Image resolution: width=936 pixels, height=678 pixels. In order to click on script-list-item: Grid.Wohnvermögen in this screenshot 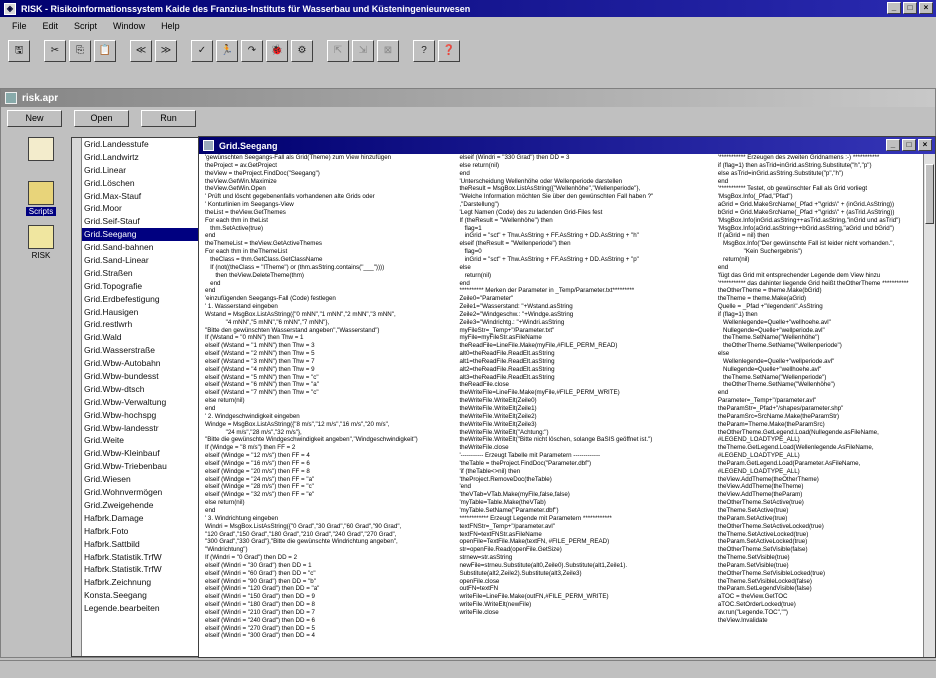, I will do `click(135, 492)`.